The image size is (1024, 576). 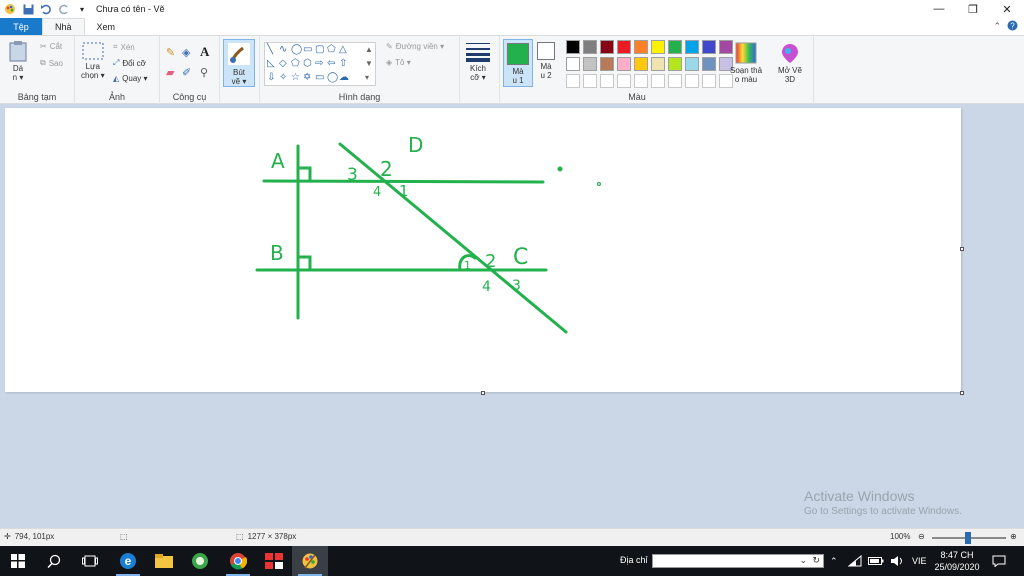 What do you see at coordinates (296, 50) in the screenshot?
I see `oval-shape-icon: ◯` at bounding box center [296, 50].